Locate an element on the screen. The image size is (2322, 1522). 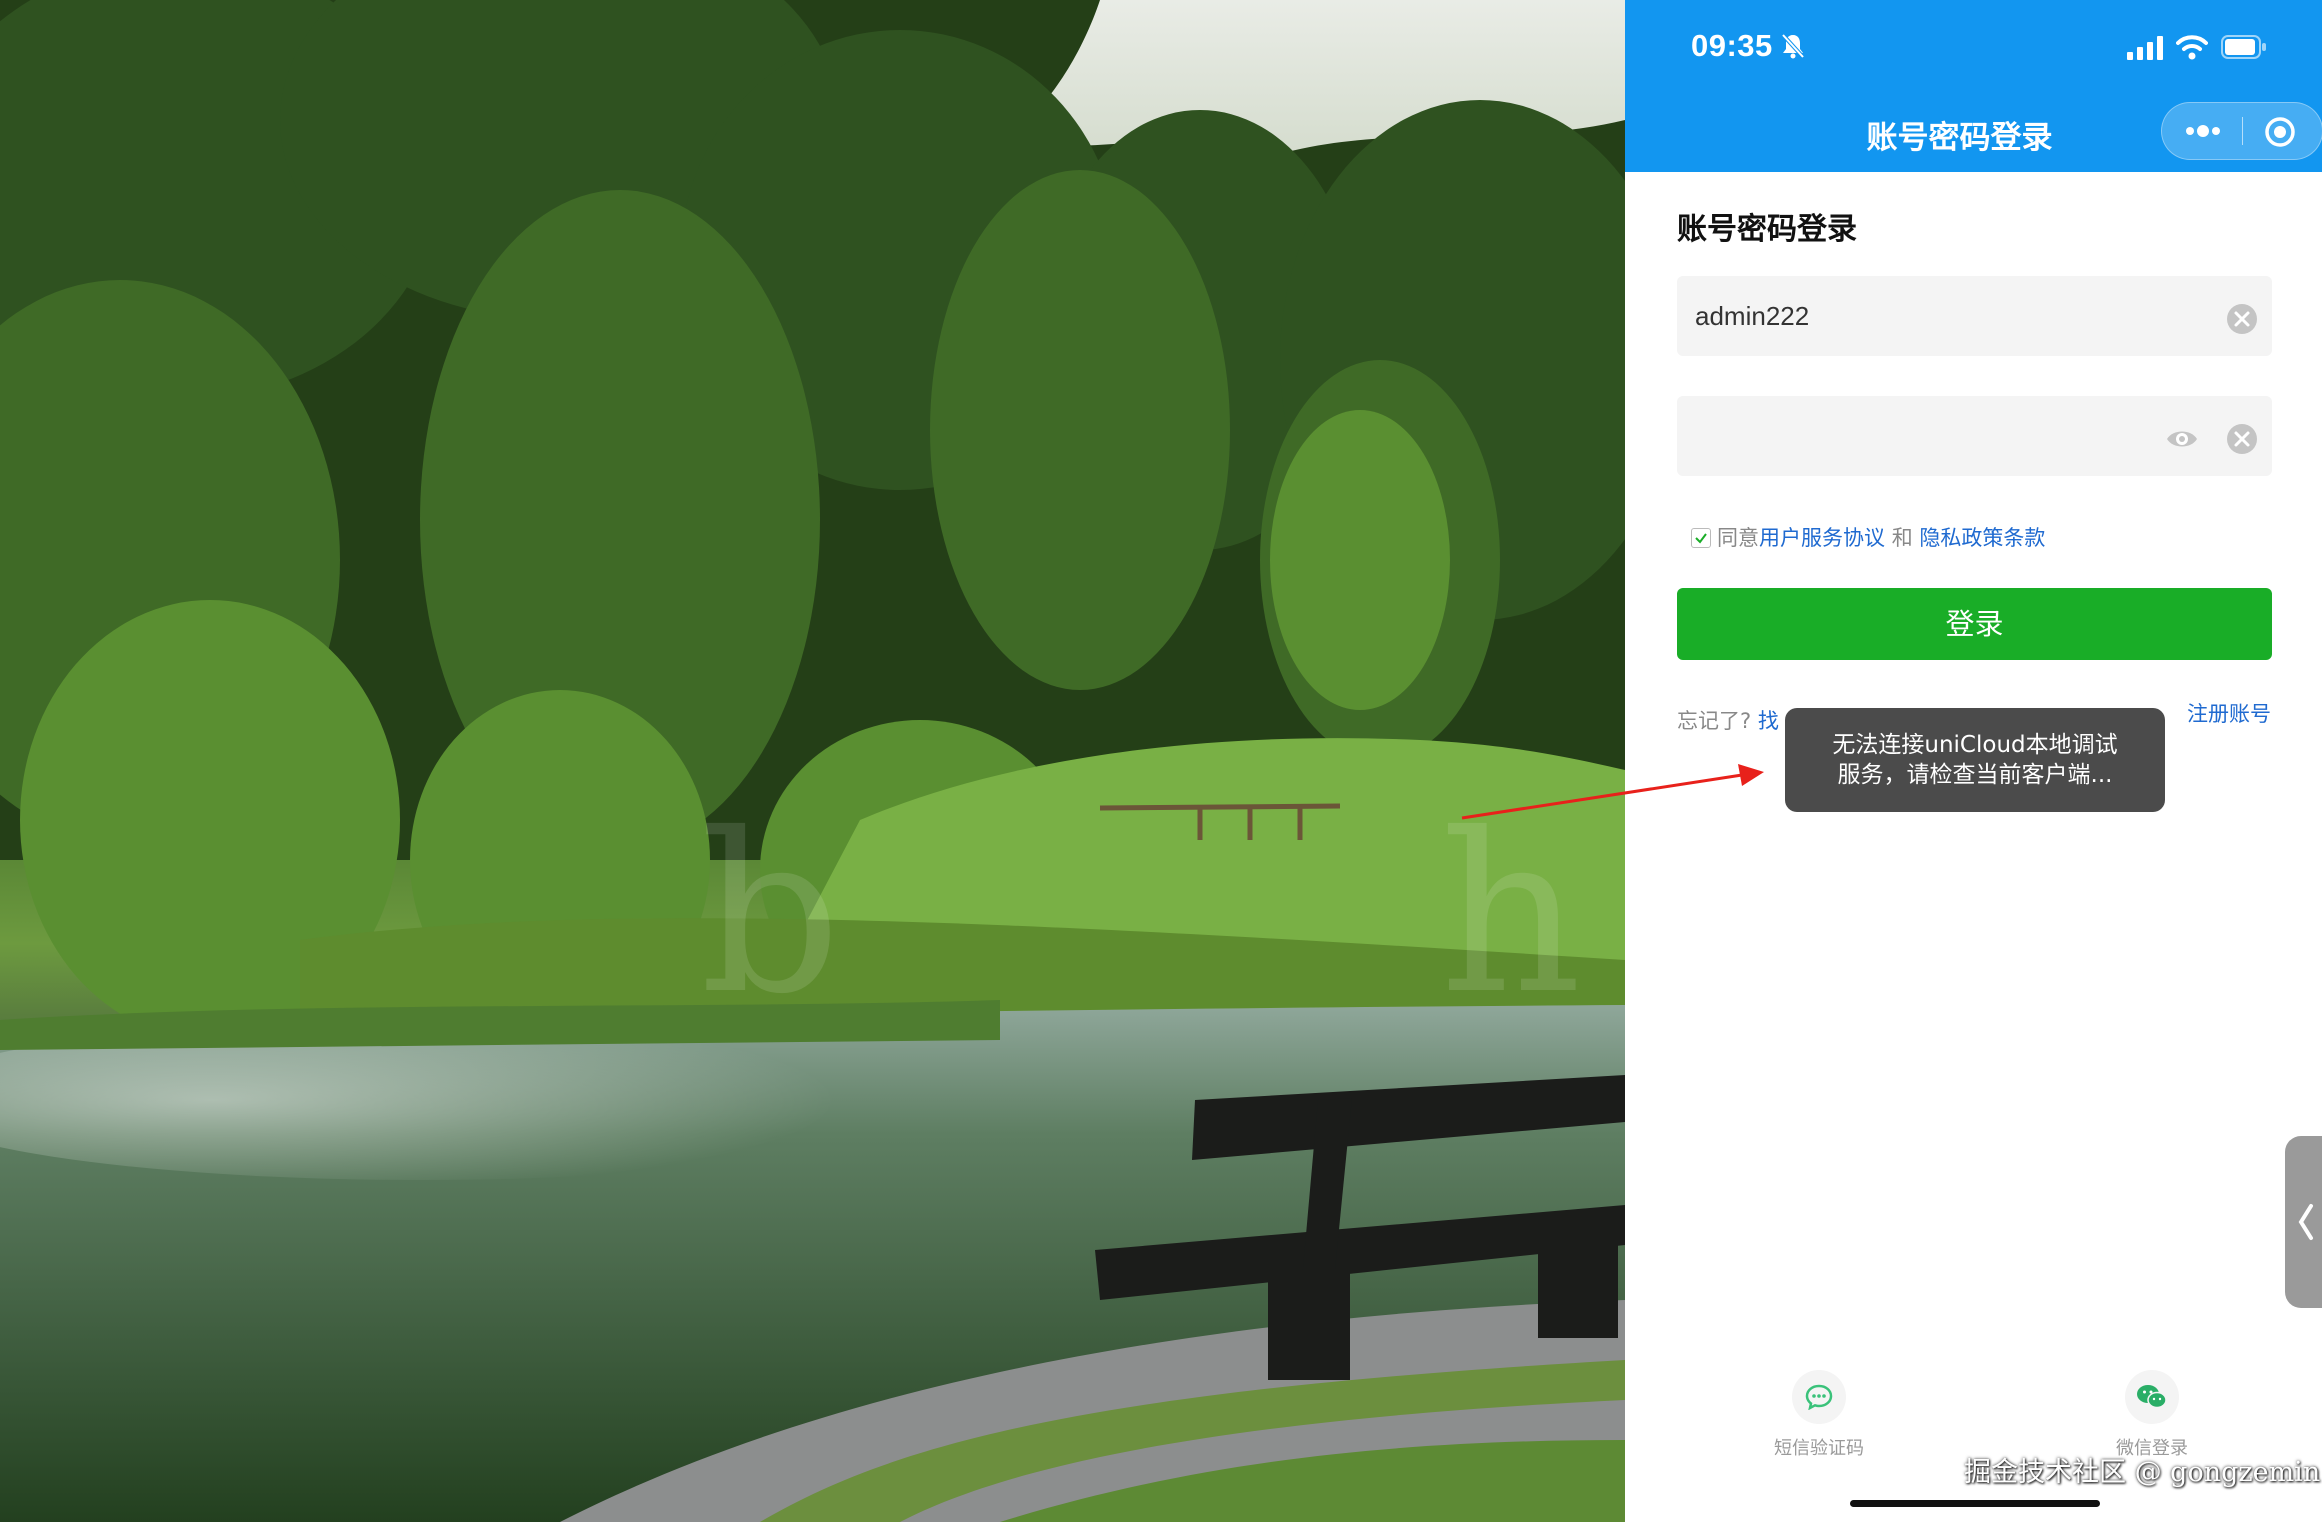
battery-icon is located at coordinates (2244, 49).